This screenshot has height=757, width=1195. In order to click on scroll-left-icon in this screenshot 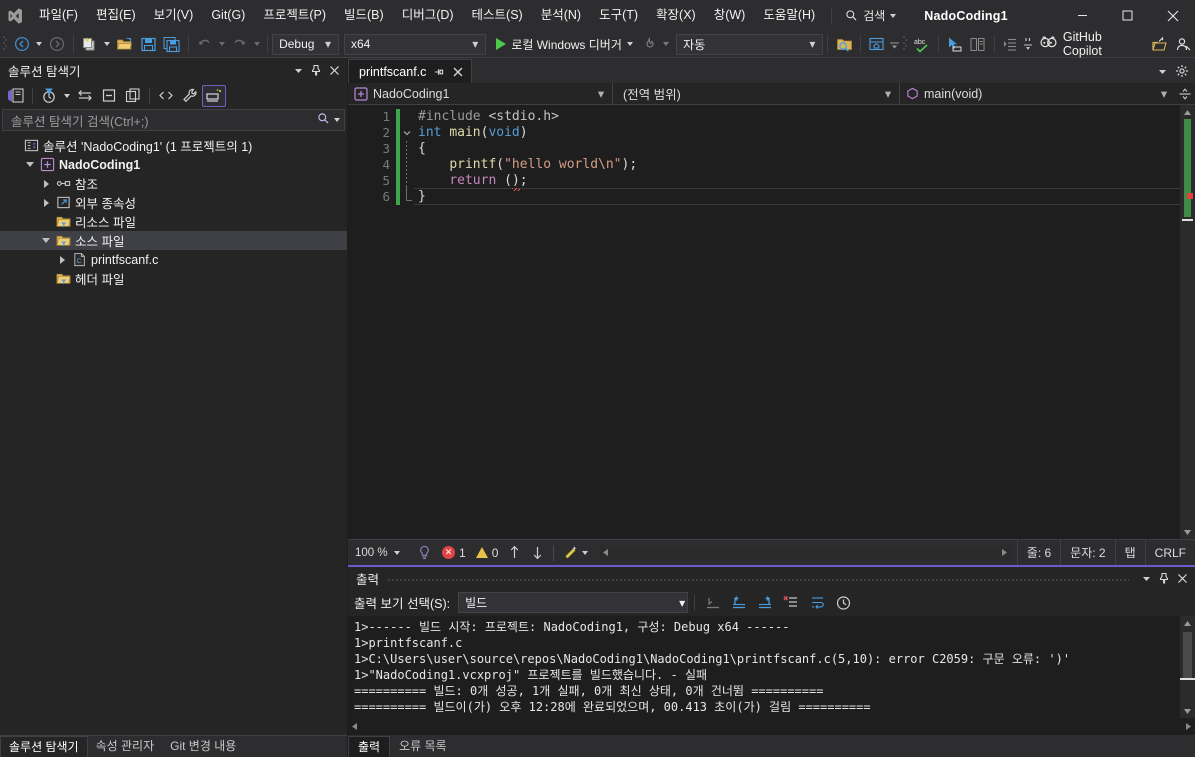, I will do `click(605, 553)`.